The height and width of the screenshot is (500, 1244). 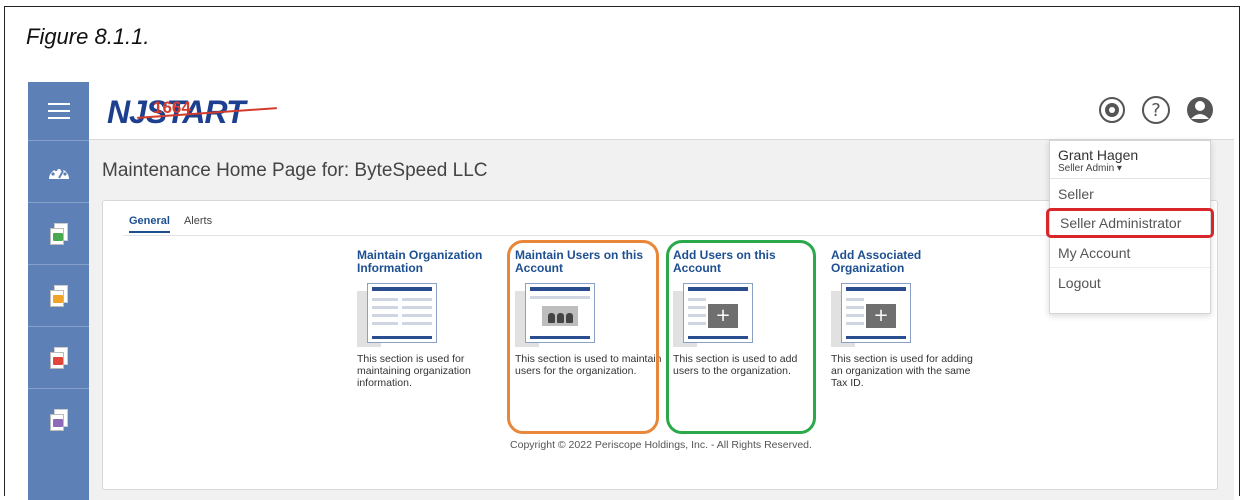 What do you see at coordinates (172, 107) in the screenshot?
I see `logo-year: 1664` at bounding box center [172, 107].